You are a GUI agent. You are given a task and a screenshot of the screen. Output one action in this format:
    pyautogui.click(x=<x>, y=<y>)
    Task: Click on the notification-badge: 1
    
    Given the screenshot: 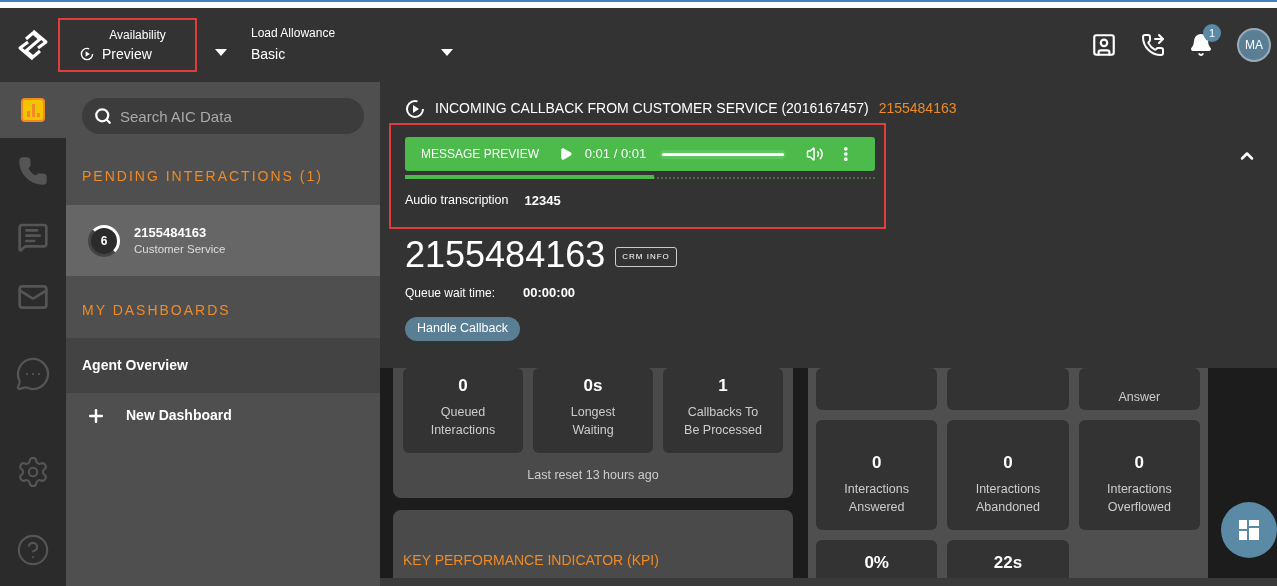 What is the action you would take?
    pyautogui.click(x=1212, y=33)
    